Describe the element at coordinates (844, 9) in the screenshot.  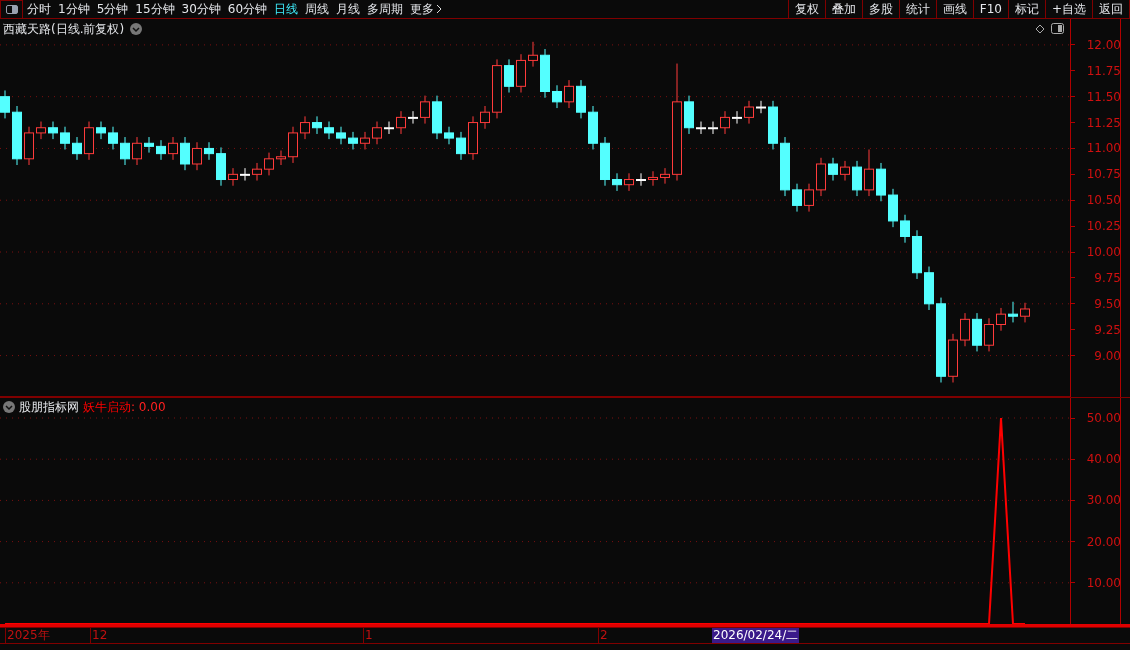
I see `toolbar-button: 叠加` at that location.